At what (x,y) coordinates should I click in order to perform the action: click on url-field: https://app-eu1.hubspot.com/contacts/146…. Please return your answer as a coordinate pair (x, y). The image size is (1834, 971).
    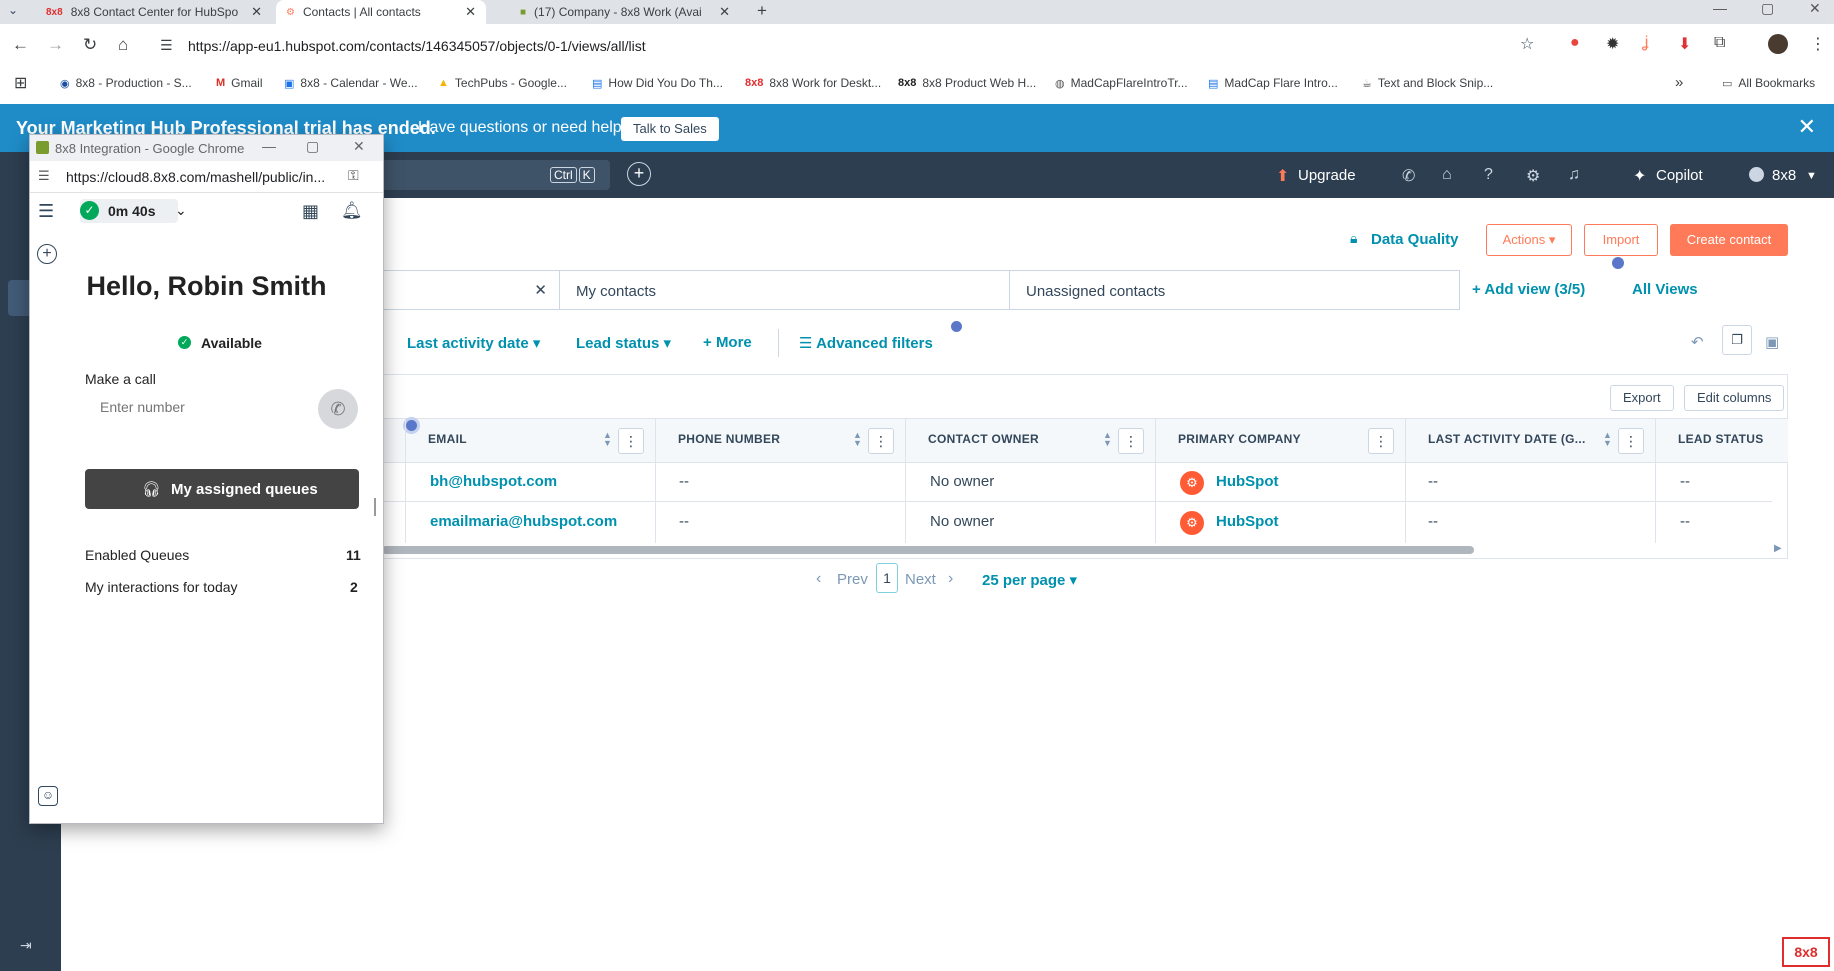
    Looking at the image, I should click on (417, 46).